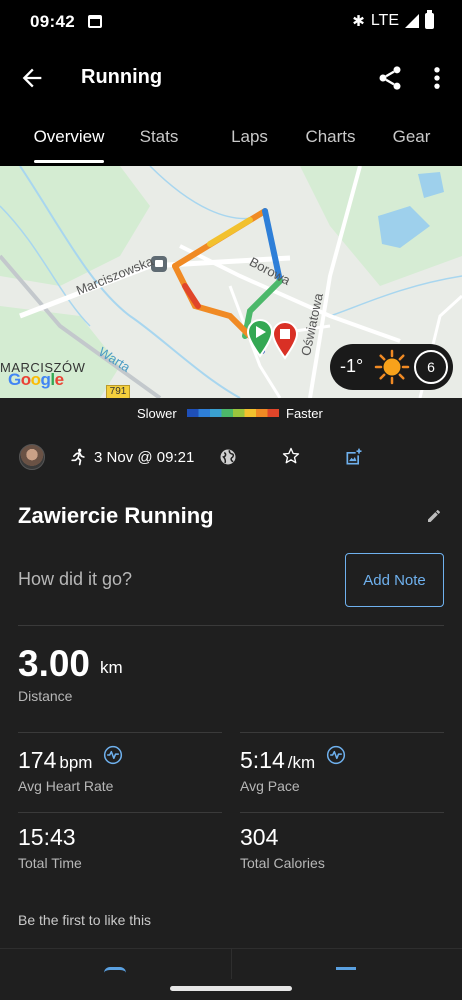  I want to click on globe-icon, so click(228, 457).